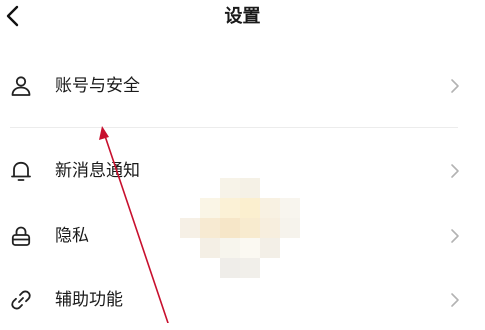  Describe the element at coordinates (21, 171) in the screenshot. I see `bell-icon` at that location.